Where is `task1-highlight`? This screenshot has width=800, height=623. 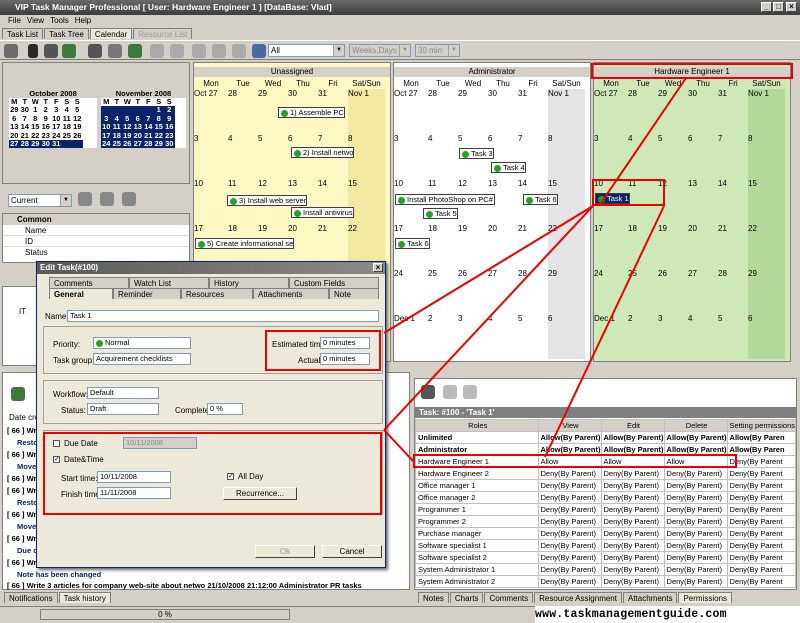
task1-highlight is located at coordinates (628, 192).